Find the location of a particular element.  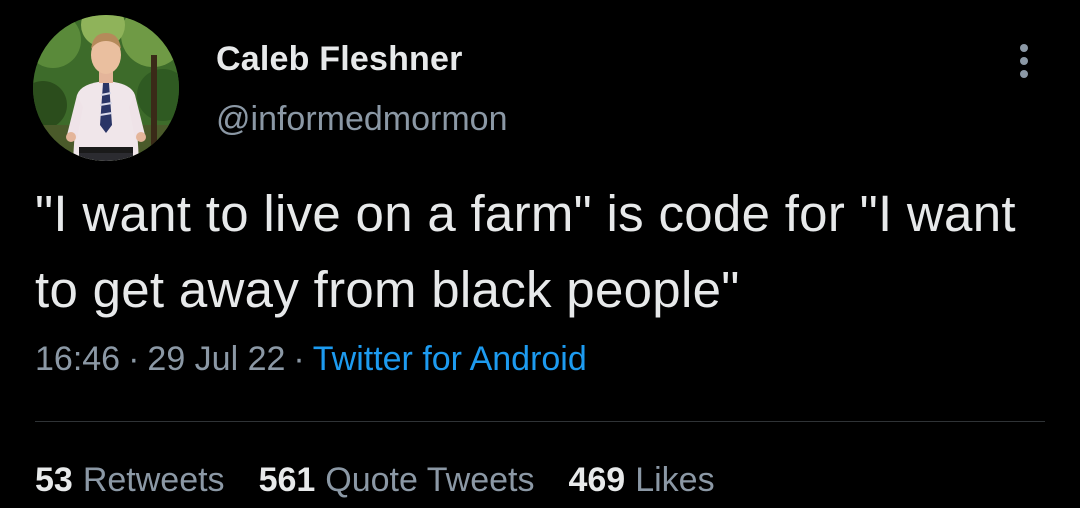

more-button is located at coordinates (1024, 61).